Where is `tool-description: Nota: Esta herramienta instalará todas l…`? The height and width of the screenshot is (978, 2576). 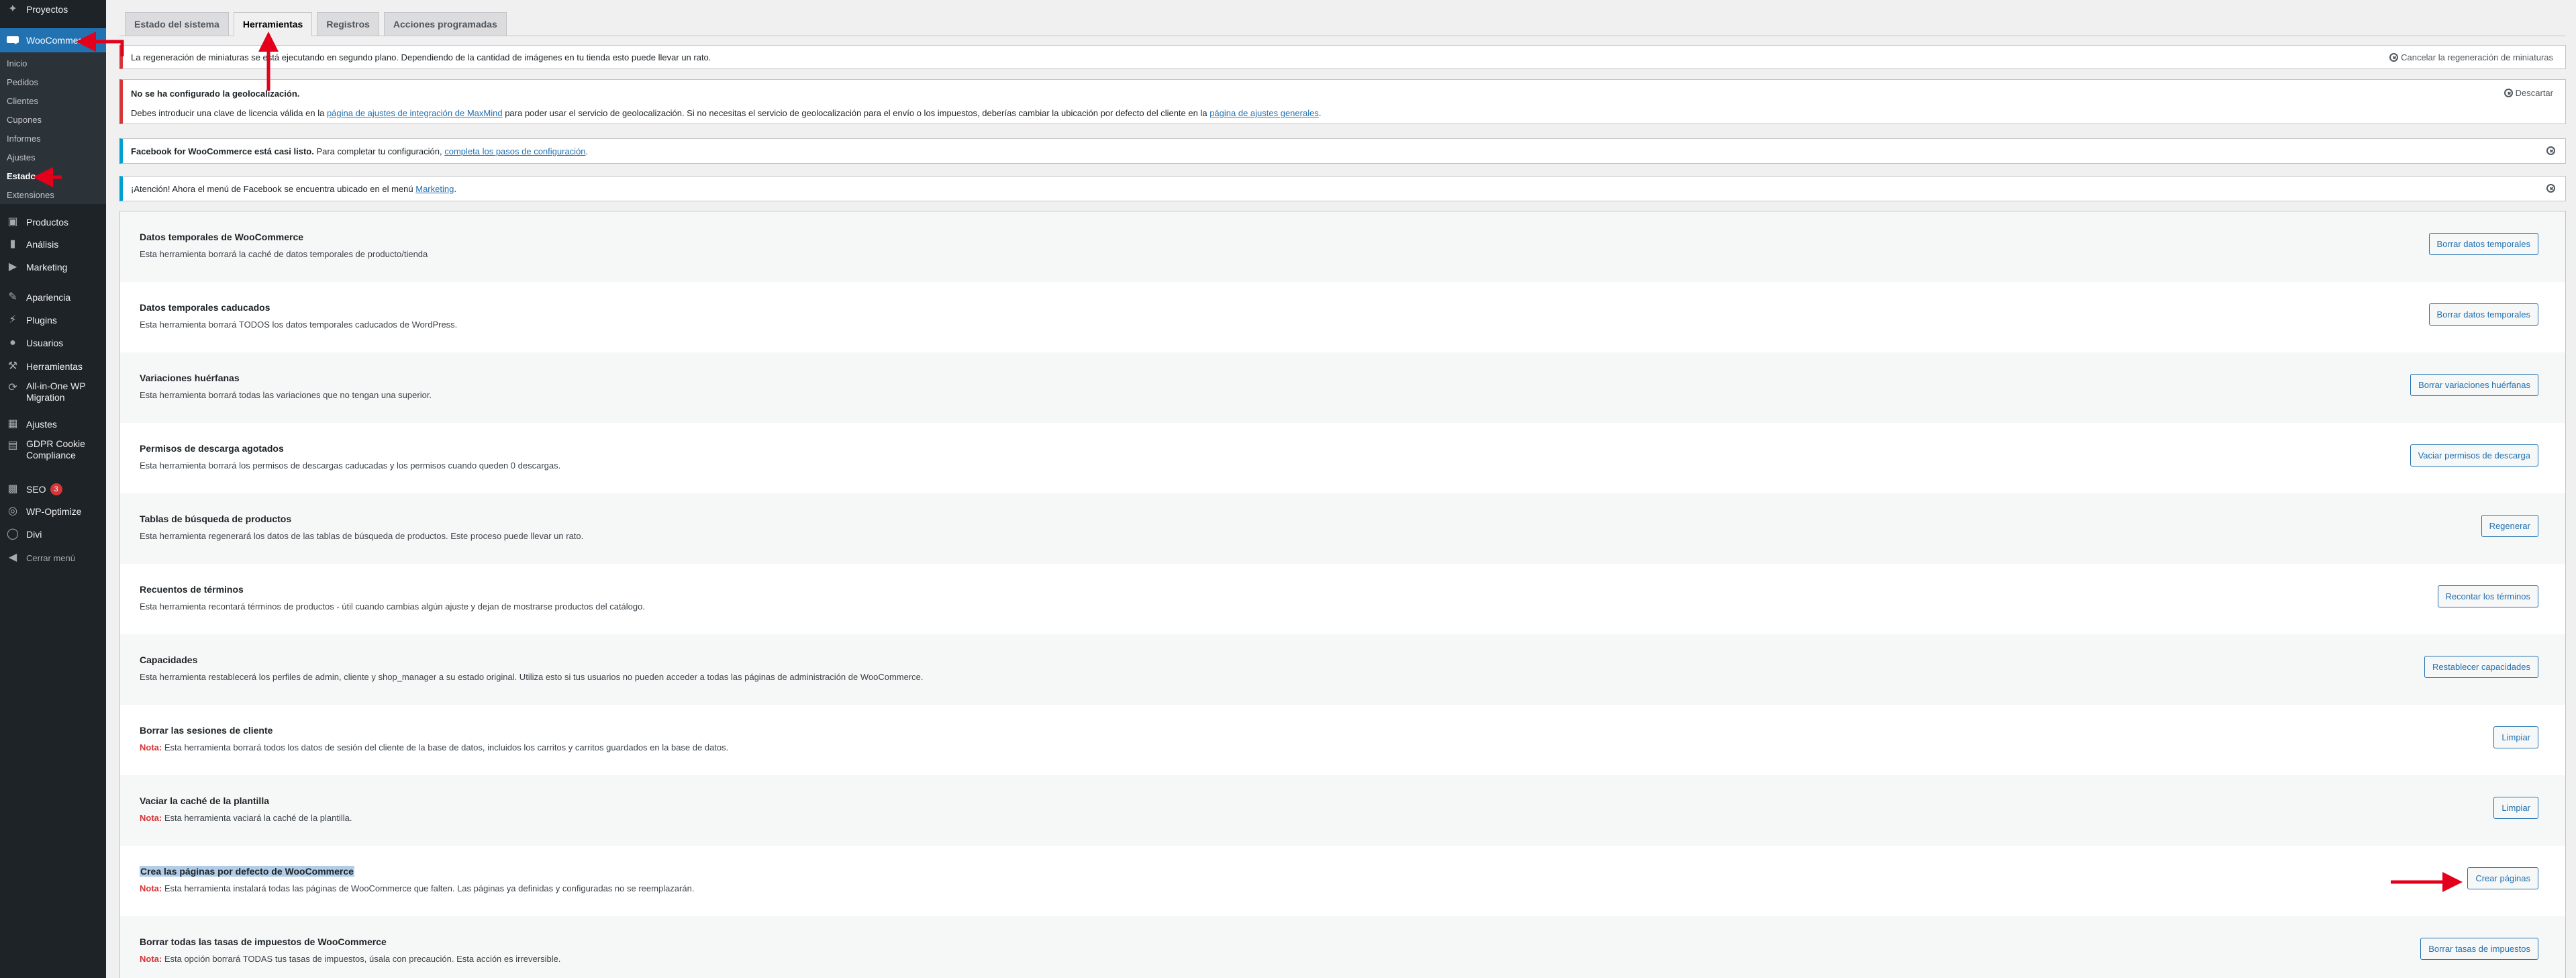 tool-description: Nota: Esta herramienta instalará todas l… is located at coordinates (417, 888).